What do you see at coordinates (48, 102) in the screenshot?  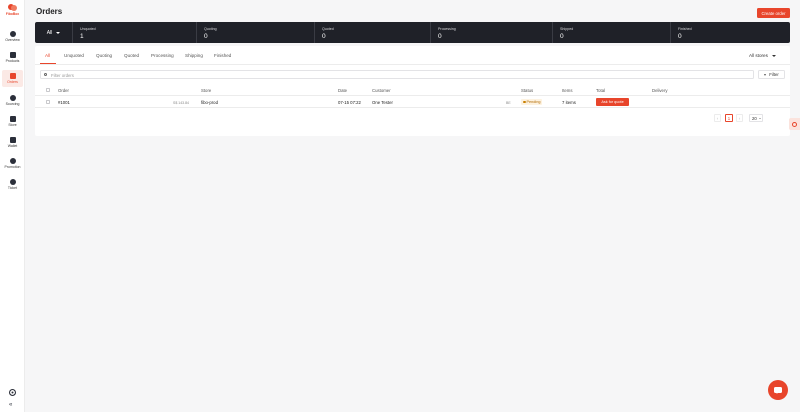 I see `row-checkbox` at bounding box center [48, 102].